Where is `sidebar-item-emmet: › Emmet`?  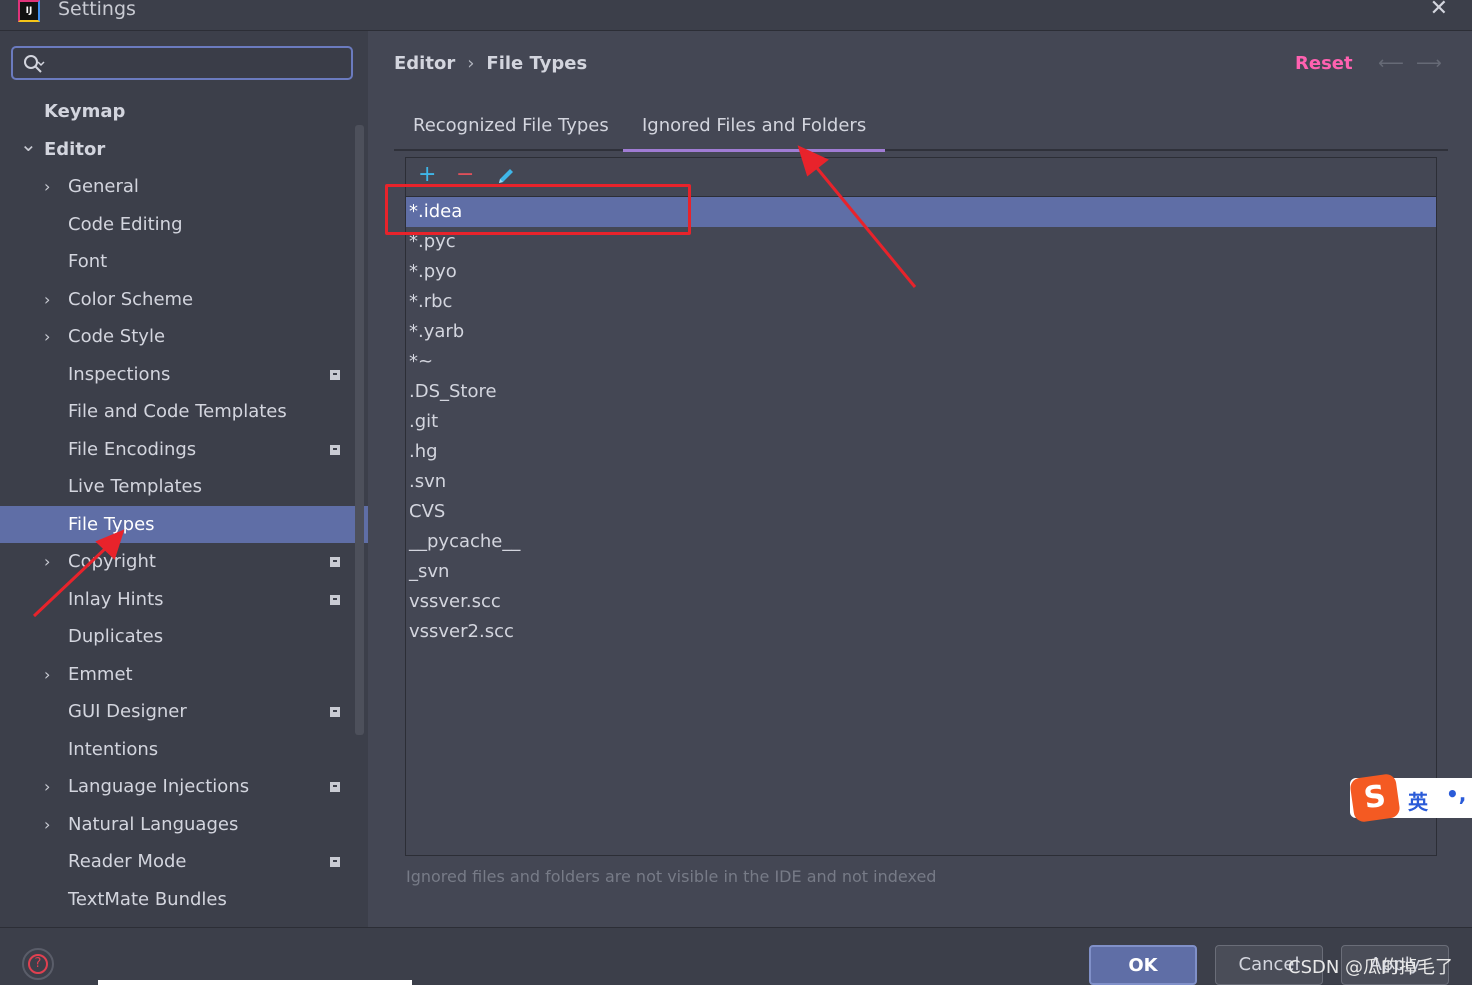
sidebar-item-emmet: › Emmet is located at coordinates (184, 675).